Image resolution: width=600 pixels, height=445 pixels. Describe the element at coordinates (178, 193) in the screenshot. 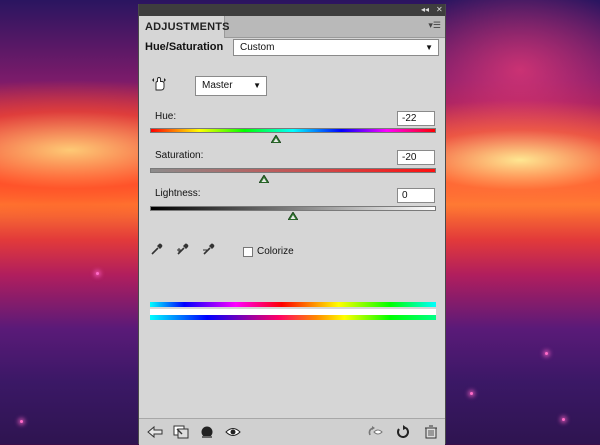

I see `lightness-label: Lightness:` at that location.